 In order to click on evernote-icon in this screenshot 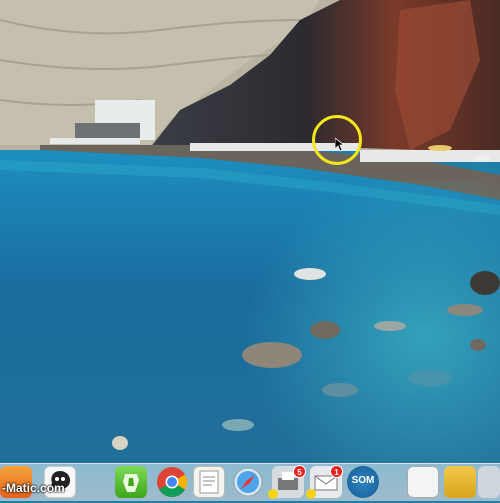, I will do `click(131, 483)`.